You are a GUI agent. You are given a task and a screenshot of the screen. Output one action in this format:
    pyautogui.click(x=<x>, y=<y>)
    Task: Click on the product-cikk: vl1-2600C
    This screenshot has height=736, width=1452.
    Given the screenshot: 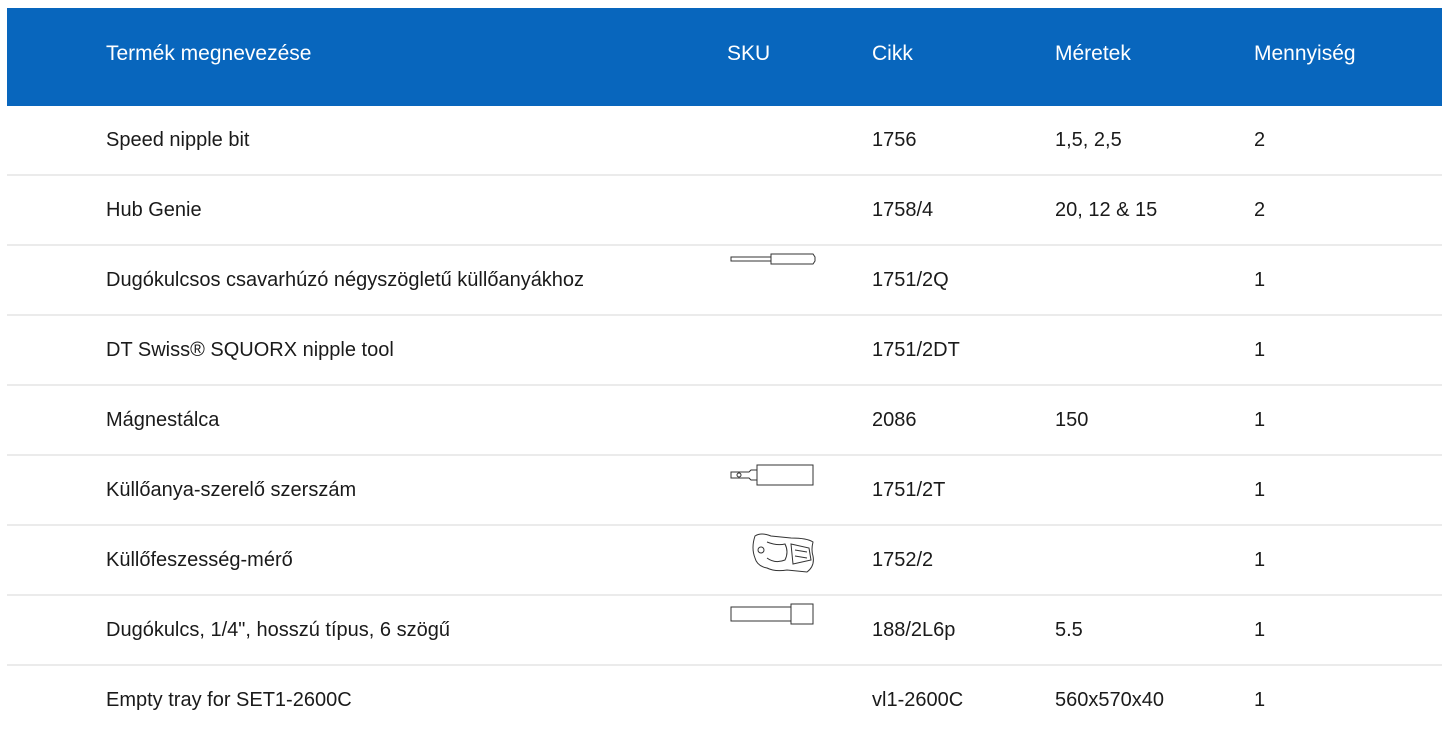 What is the action you would take?
    pyautogui.click(x=918, y=700)
    